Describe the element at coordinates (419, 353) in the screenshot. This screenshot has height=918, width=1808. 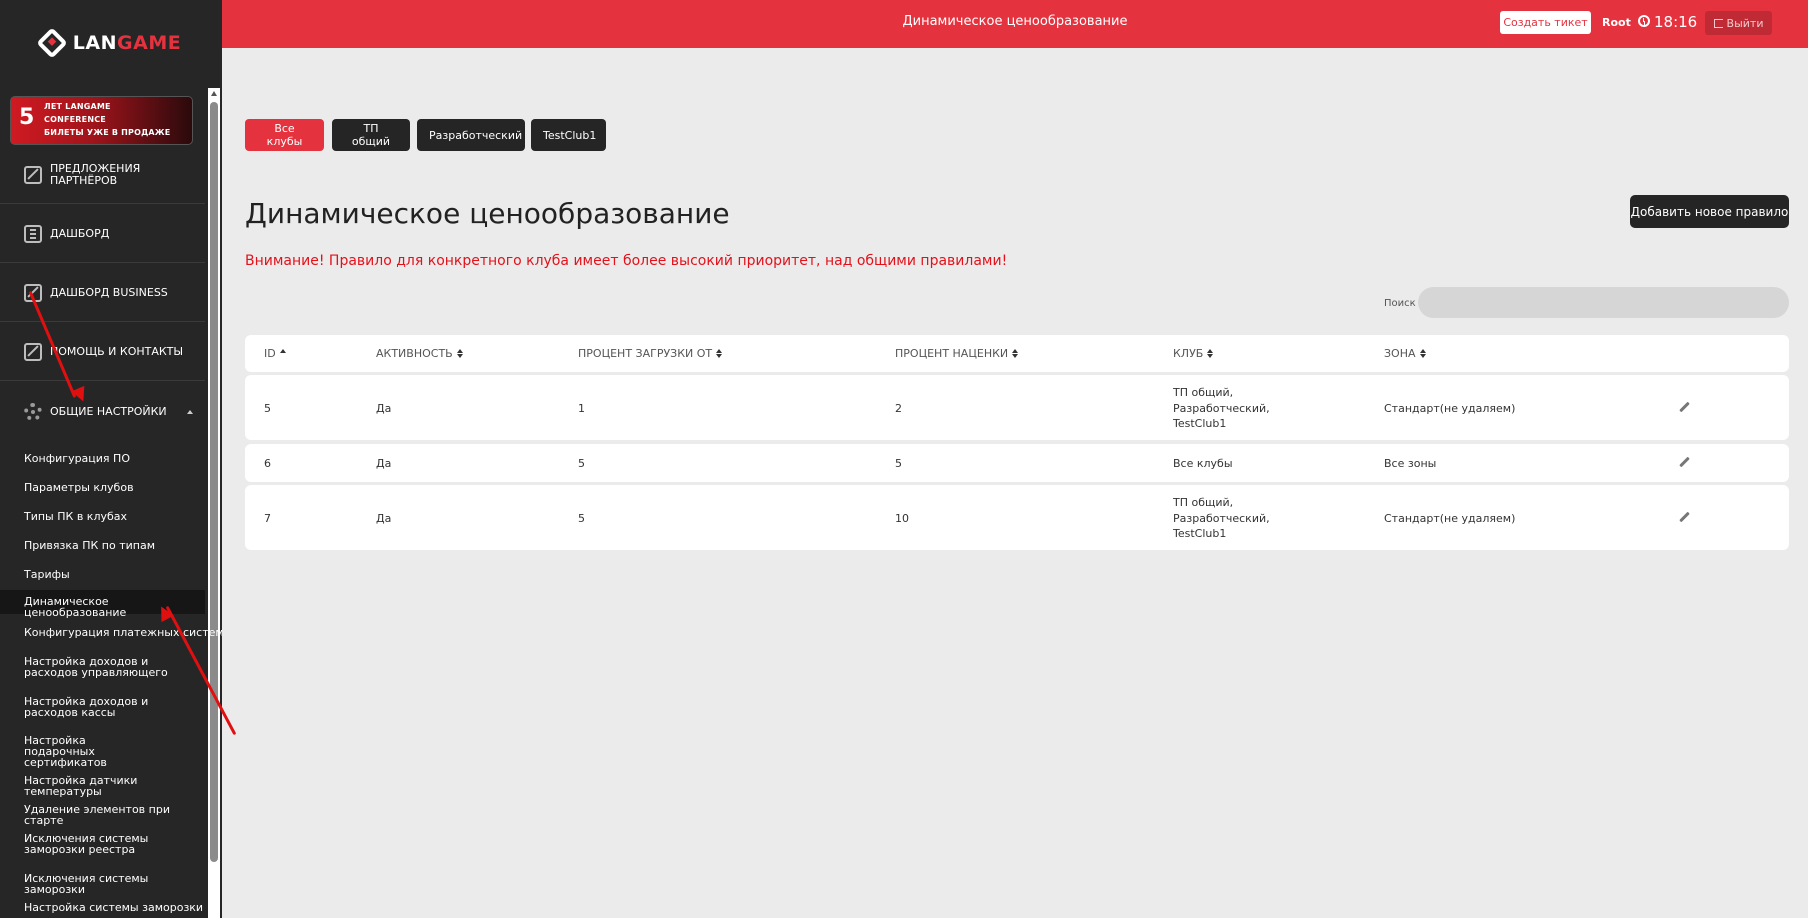
I see `column-header-activity: АКТИВНОСТЬ` at that location.